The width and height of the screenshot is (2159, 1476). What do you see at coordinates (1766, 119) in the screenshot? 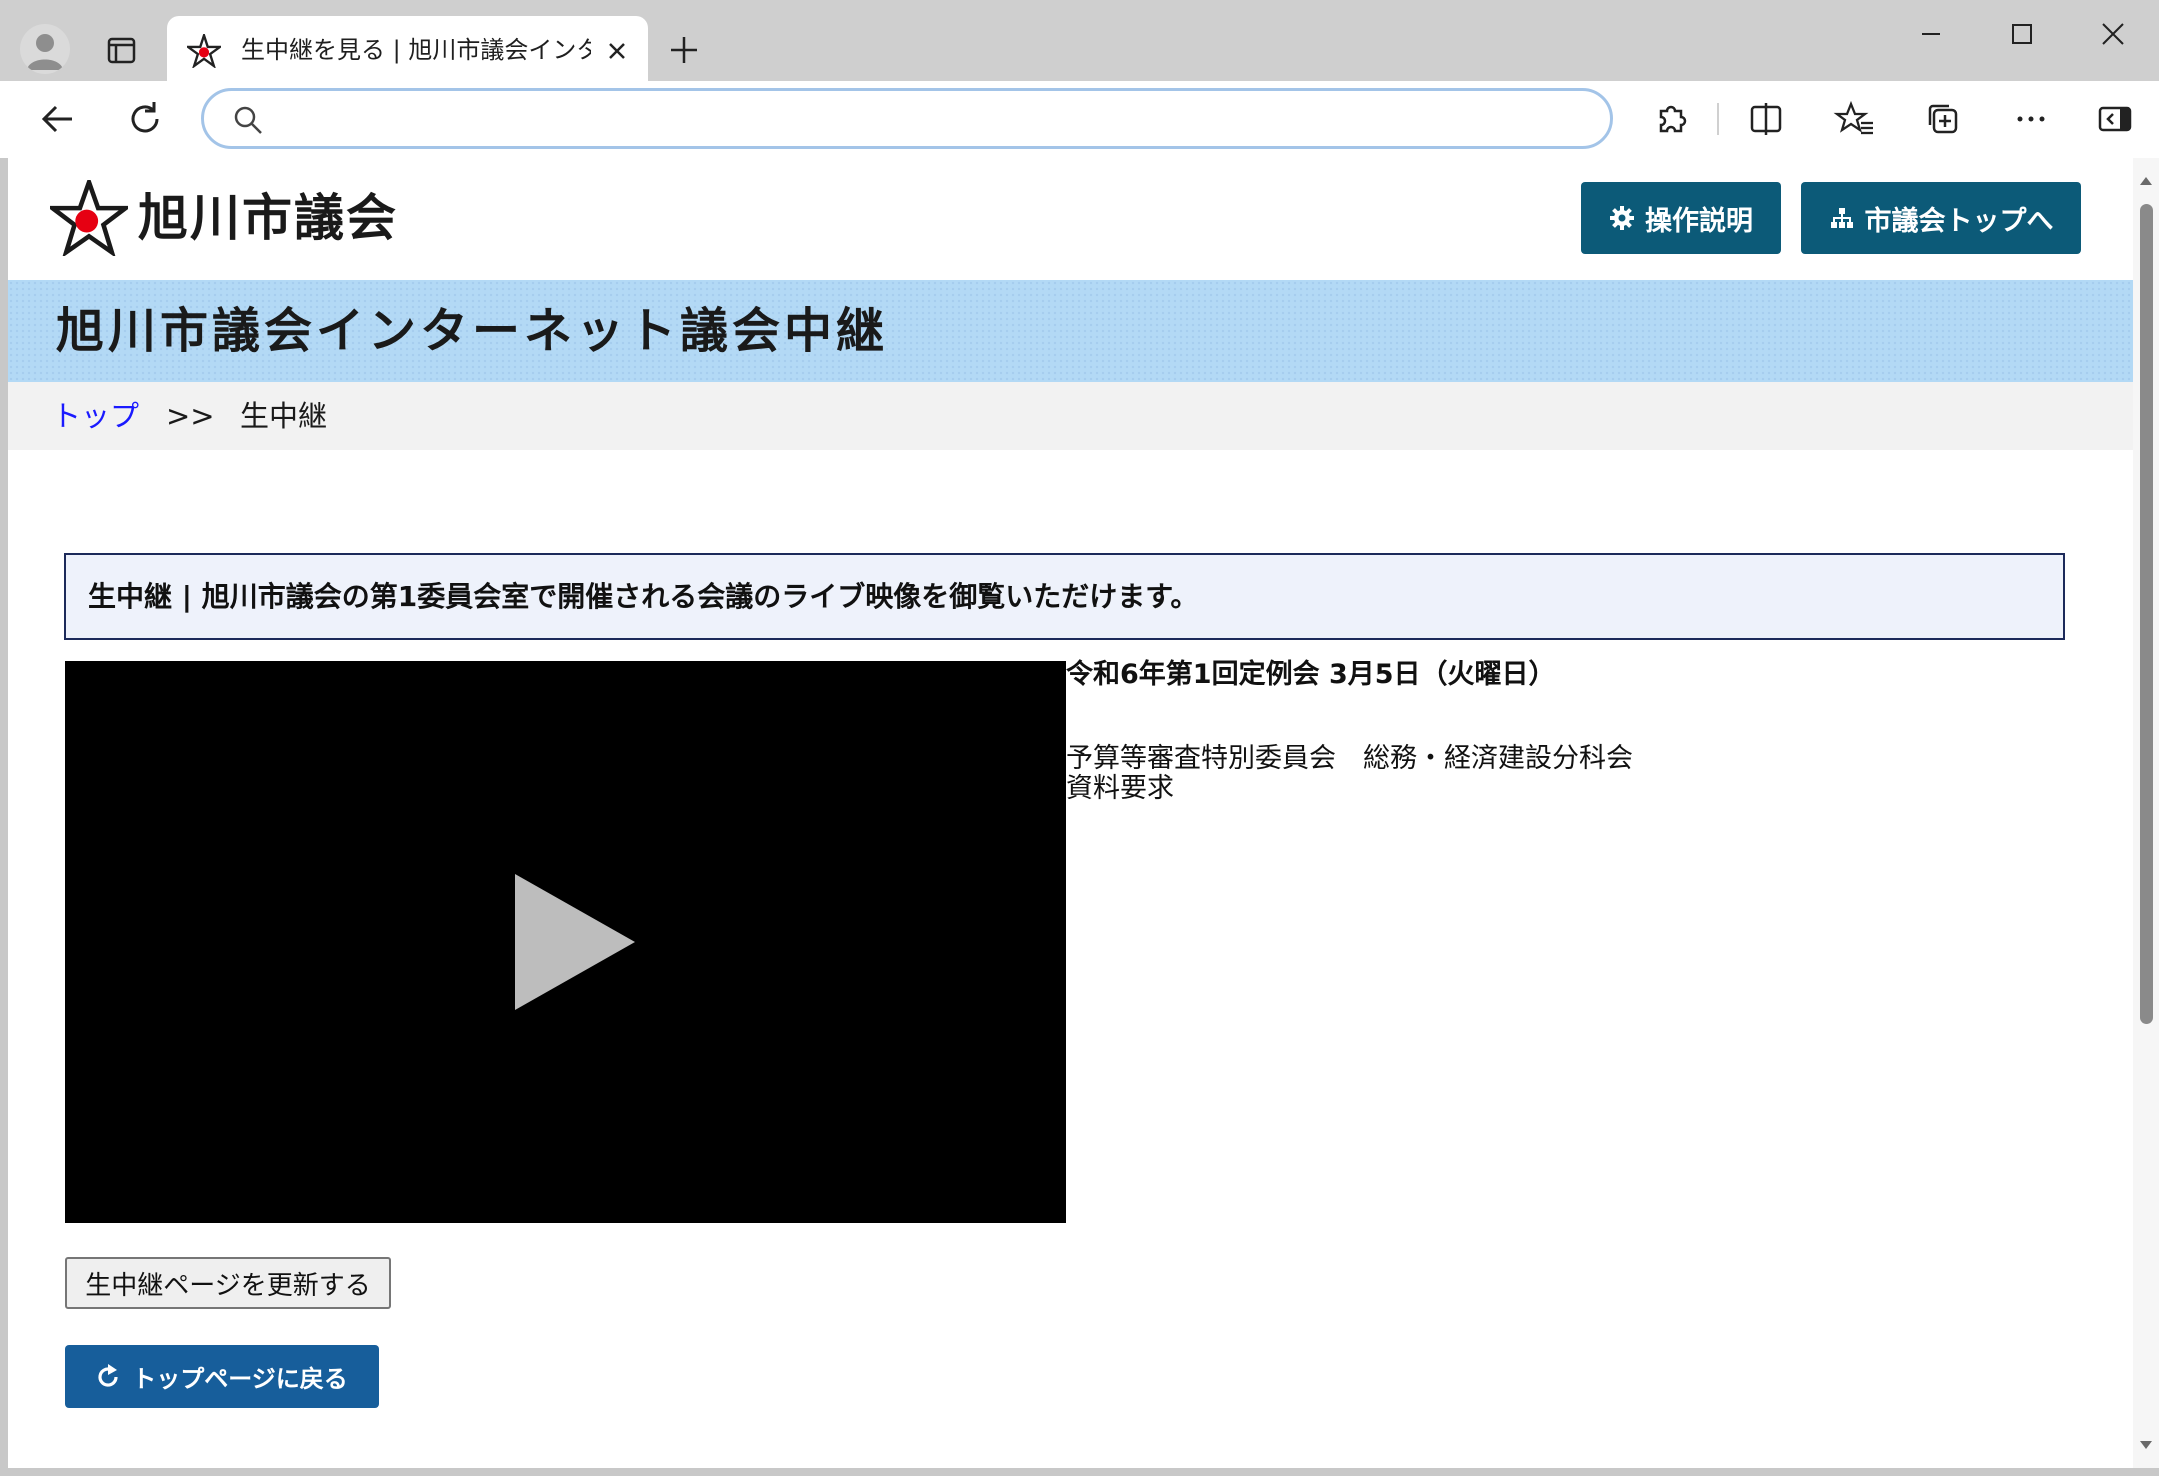
I see `split-screen-icon` at bounding box center [1766, 119].